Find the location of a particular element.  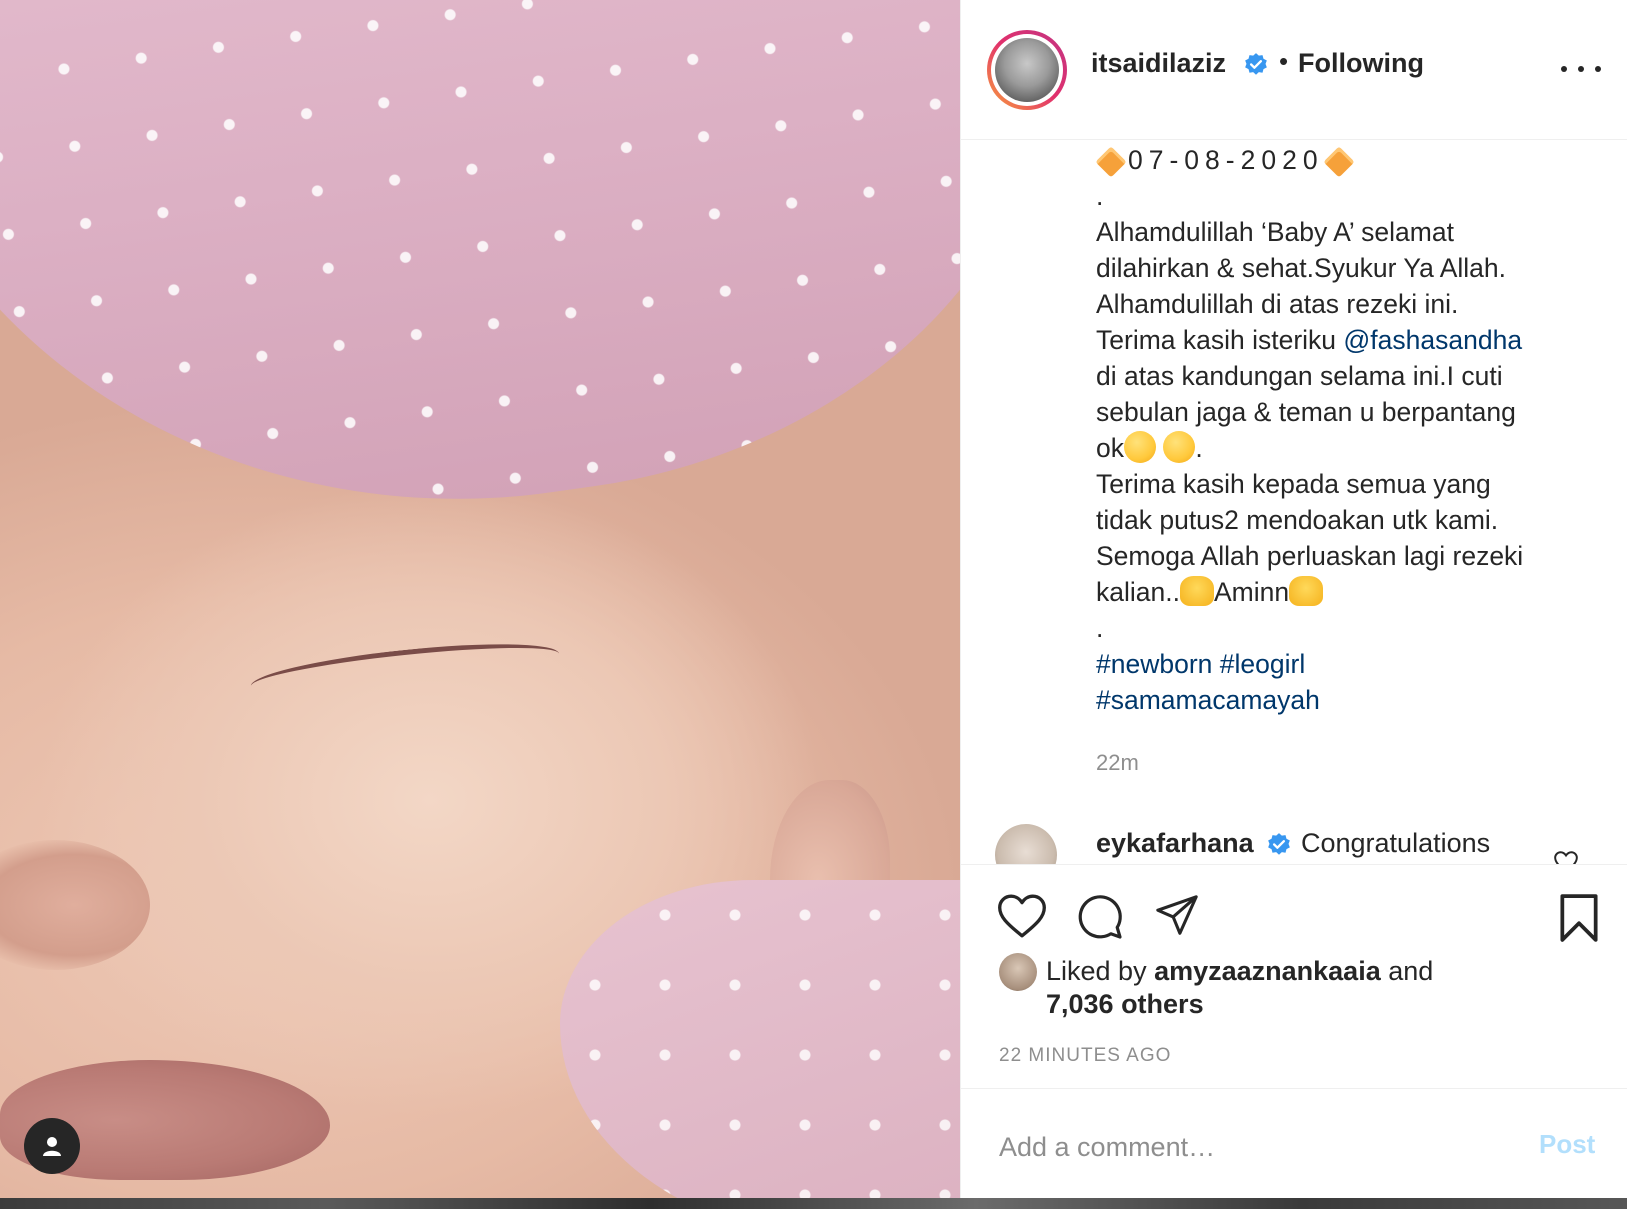

caption-ok-line: ok . is located at coordinates (1149, 447).